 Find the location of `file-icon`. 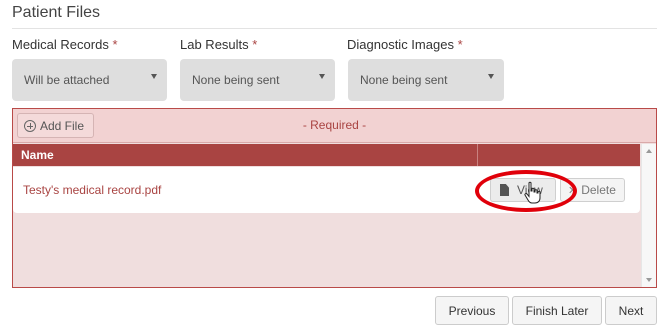

file-icon is located at coordinates (504, 190).